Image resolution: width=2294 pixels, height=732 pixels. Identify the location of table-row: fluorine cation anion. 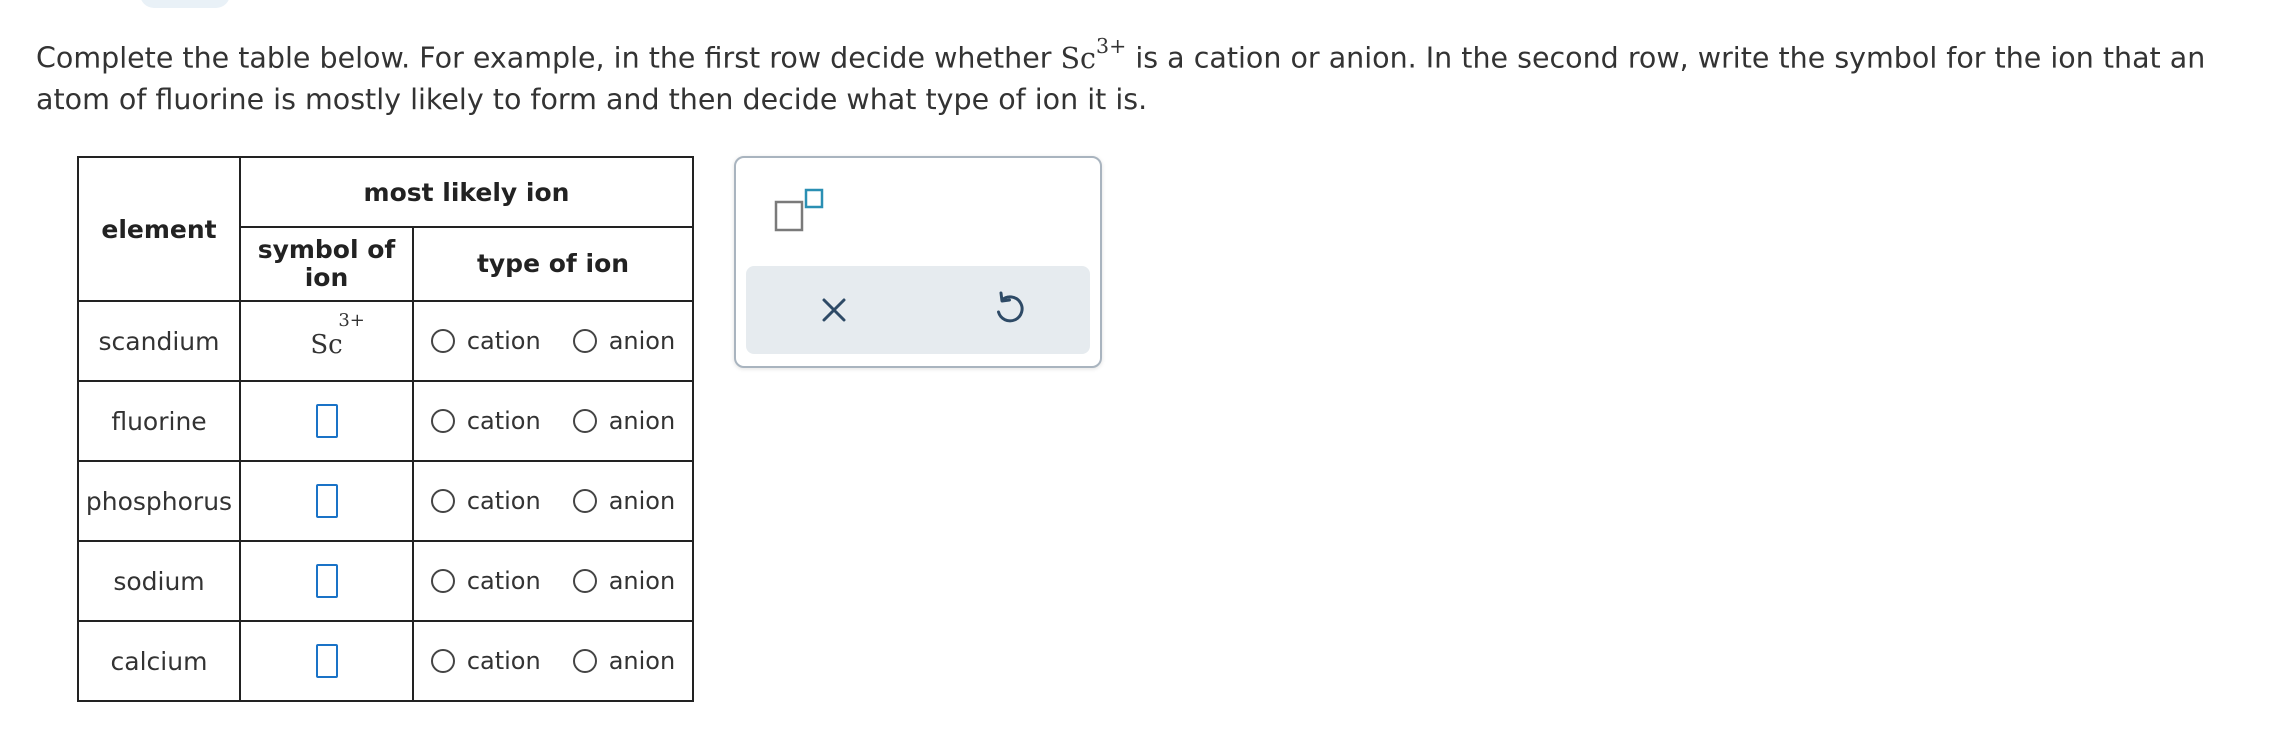
(385, 421).